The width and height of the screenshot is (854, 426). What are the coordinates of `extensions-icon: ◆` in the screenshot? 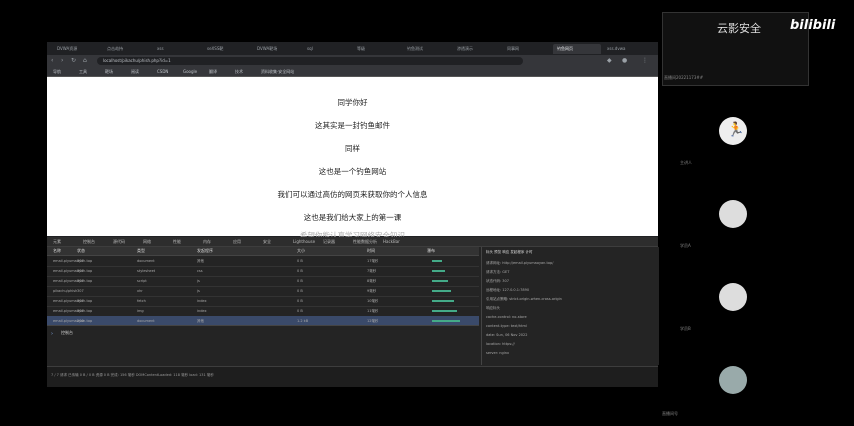 It's located at (609, 60).